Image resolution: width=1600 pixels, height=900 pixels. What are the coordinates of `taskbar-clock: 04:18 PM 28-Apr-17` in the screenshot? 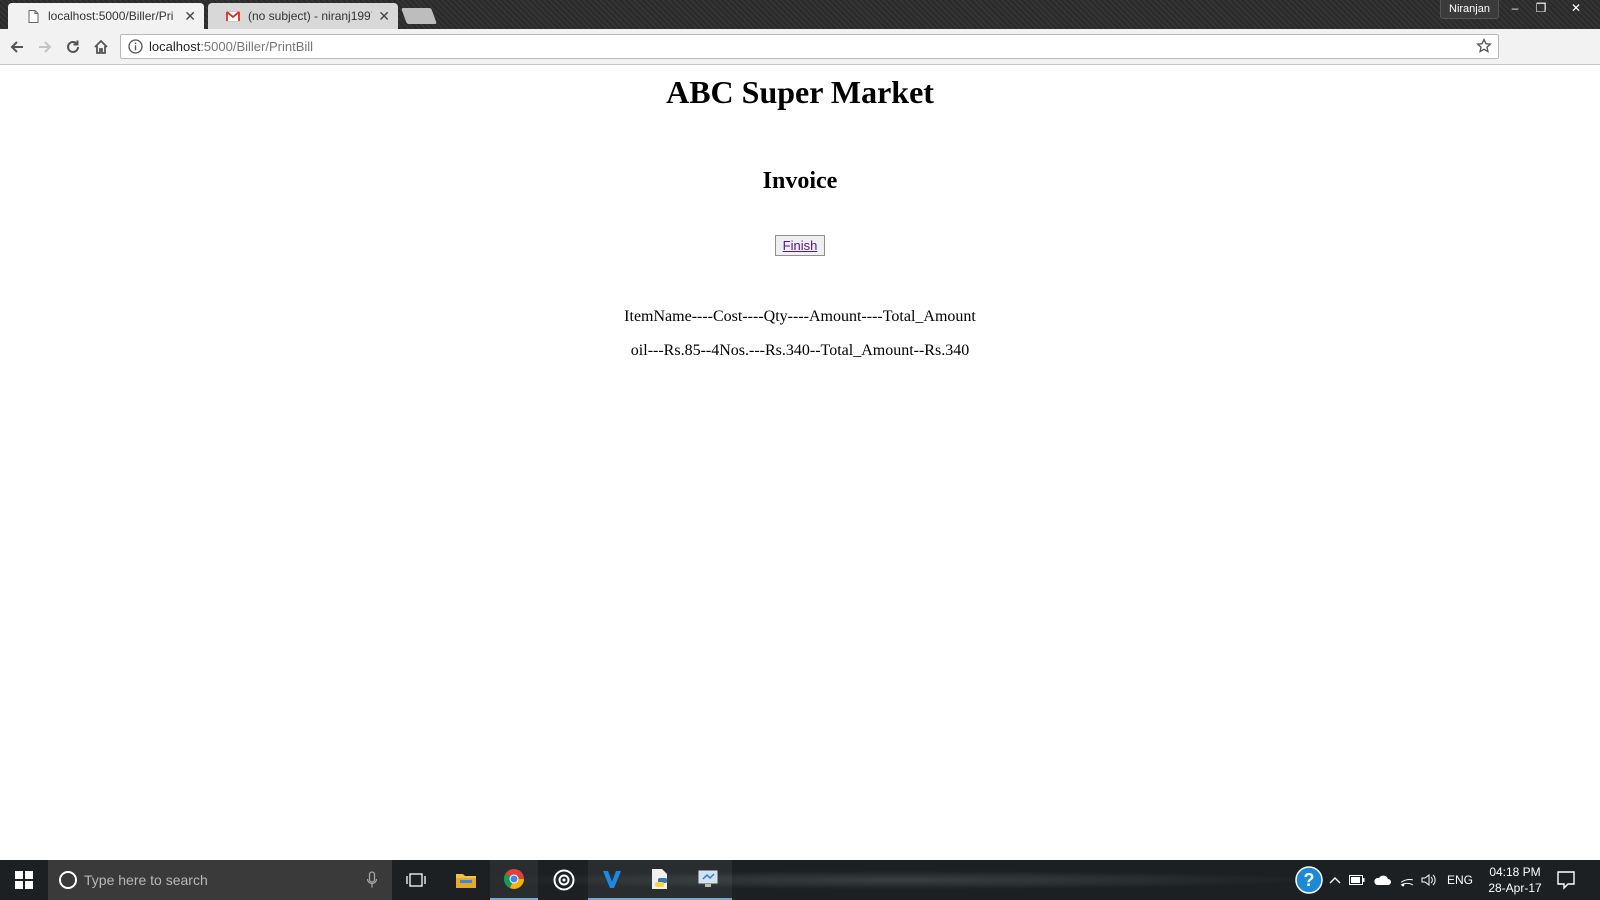 It's located at (1515, 880).